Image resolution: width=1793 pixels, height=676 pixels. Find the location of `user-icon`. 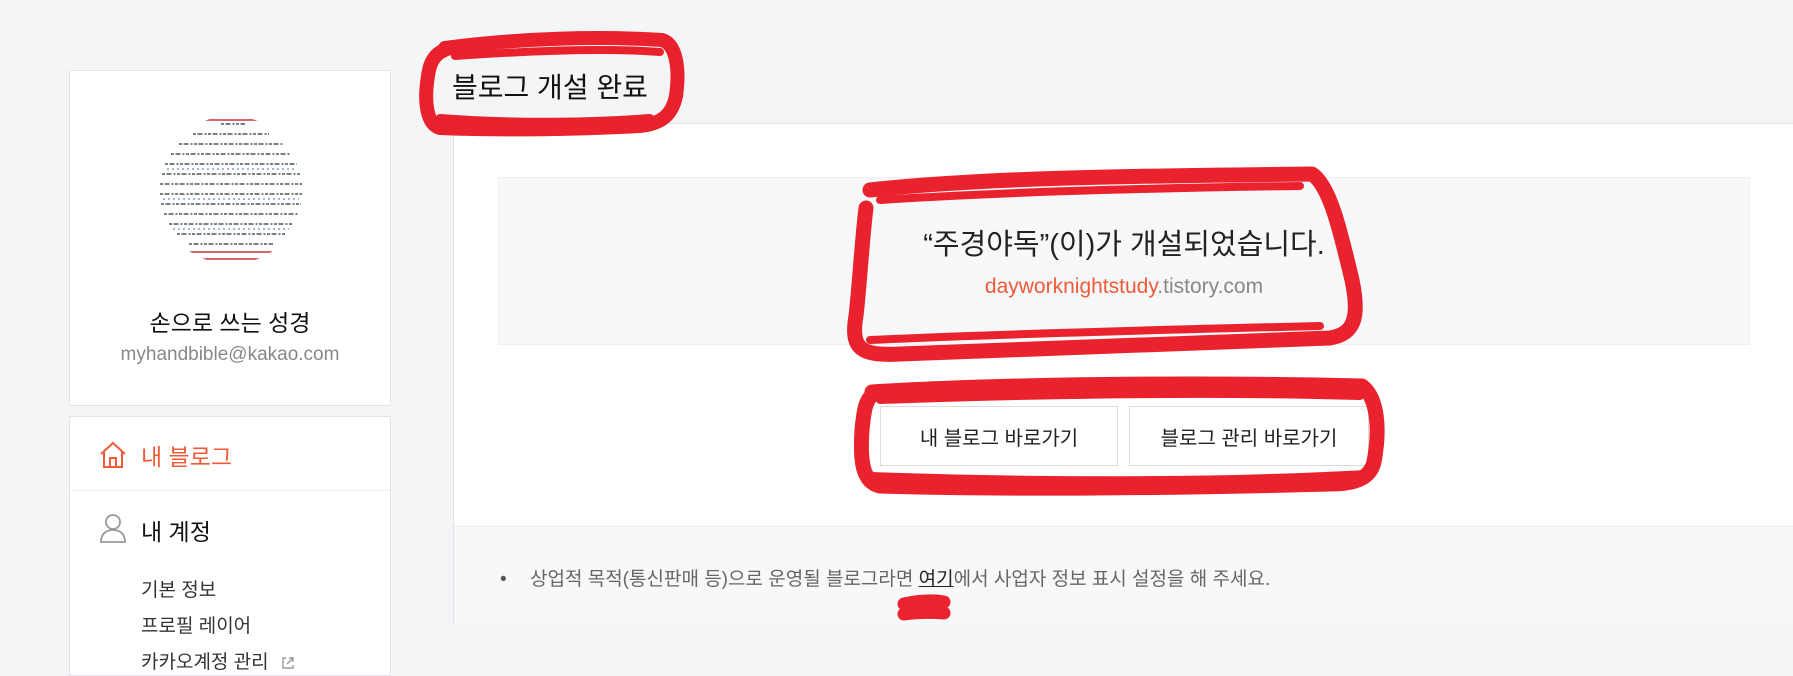

user-icon is located at coordinates (113, 528).